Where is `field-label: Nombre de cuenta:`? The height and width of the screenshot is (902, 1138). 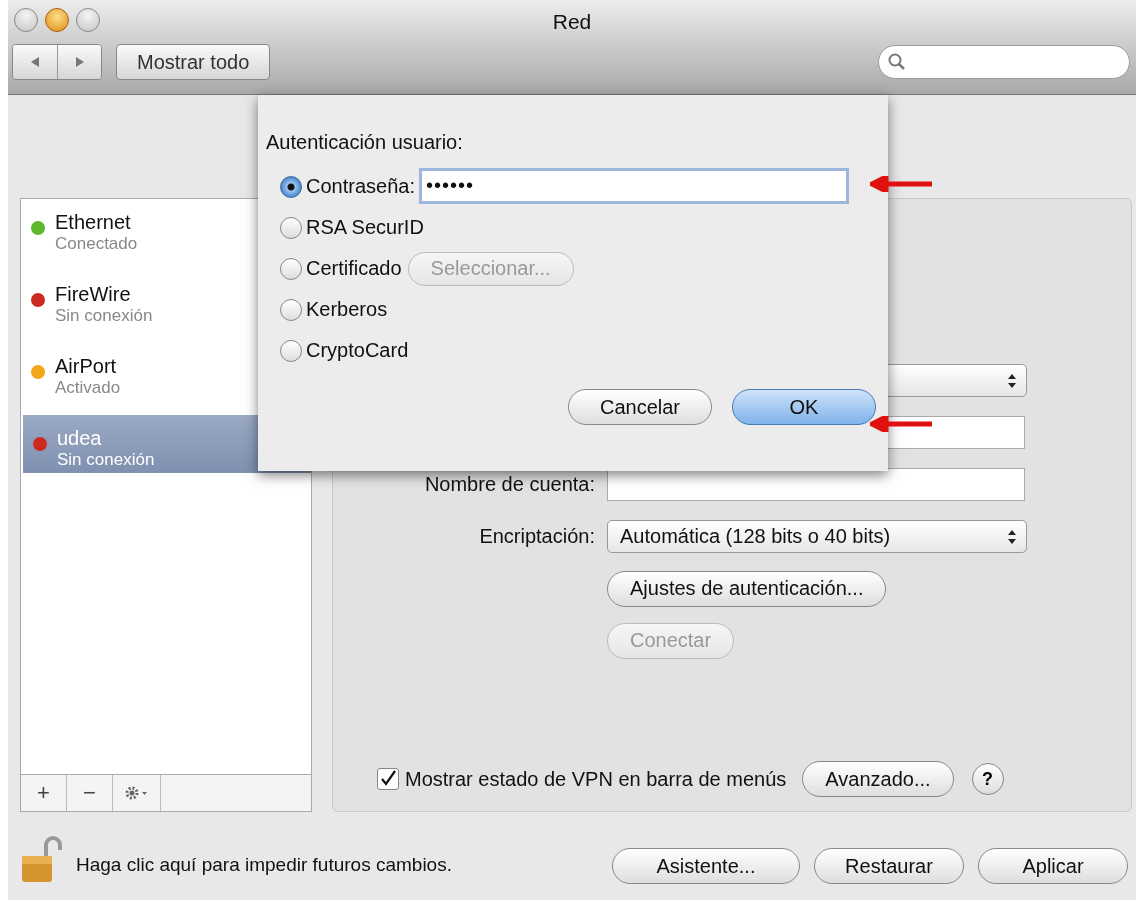 field-label: Nombre de cuenta: is located at coordinates (509, 484).